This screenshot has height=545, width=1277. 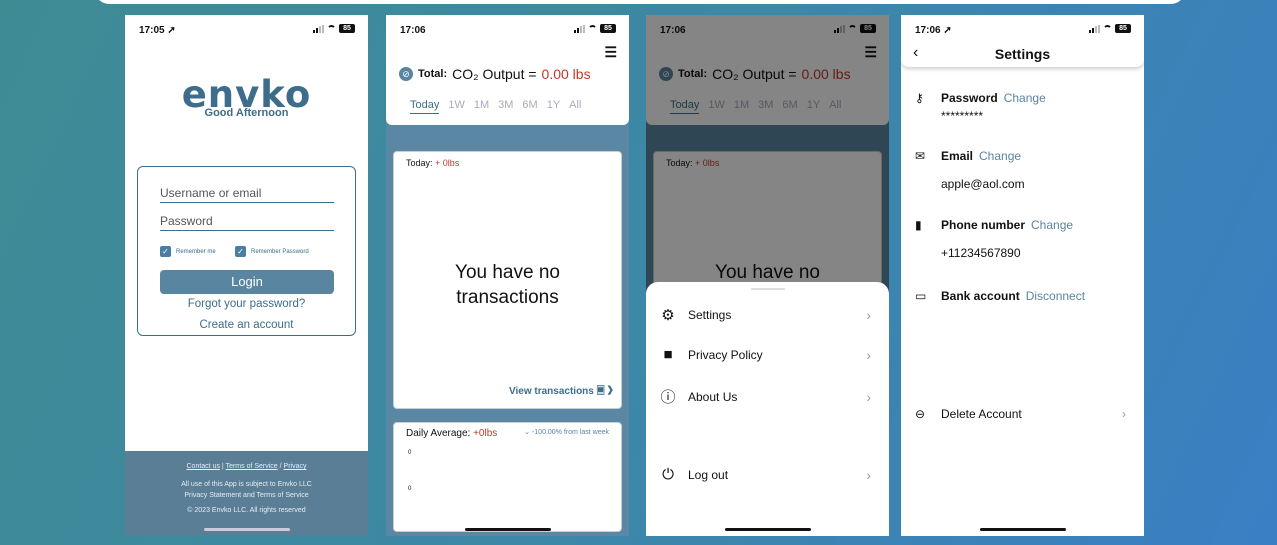 What do you see at coordinates (969, 98) in the screenshot?
I see `password-label: Password` at bounding box center [969, 98].